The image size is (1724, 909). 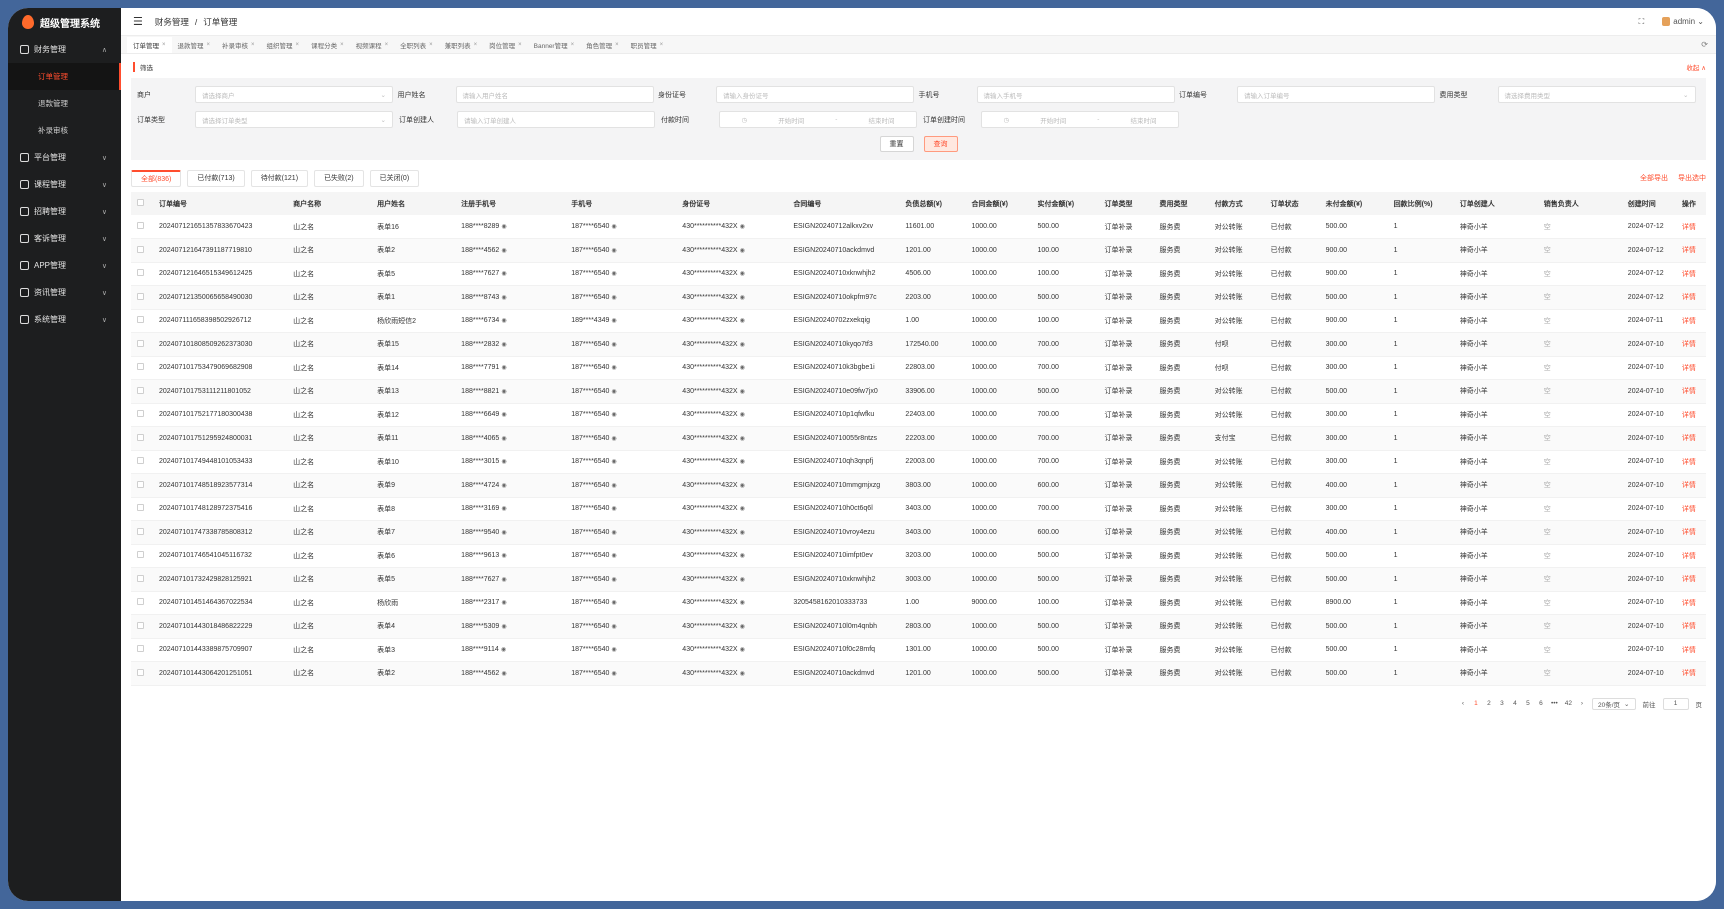 What do you see at coordinates (64, 76) in the screenshot?
I see `sidebar-subitem: 订单管理` at bounding box center [64, 76].